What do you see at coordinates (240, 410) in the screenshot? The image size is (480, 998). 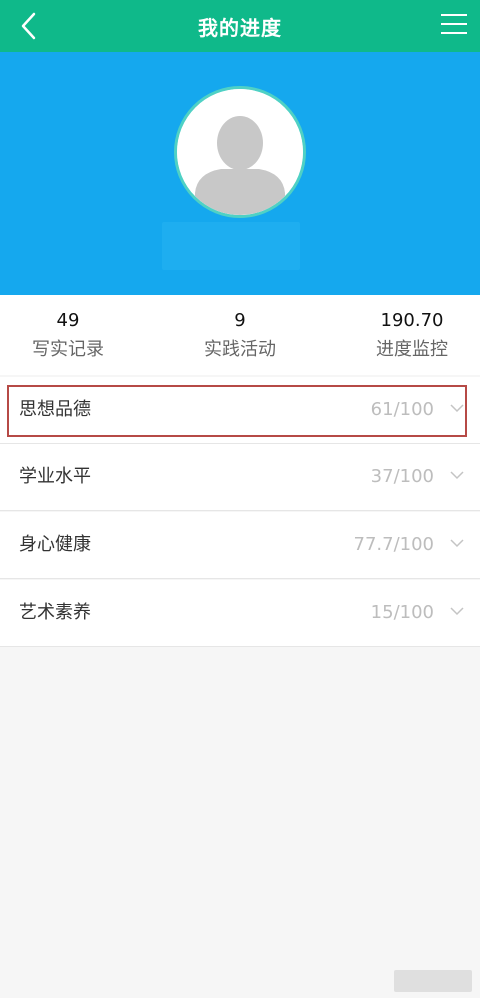 I see `category-row-moral: 思想品德 61/100` at bounding box center [240, 410].